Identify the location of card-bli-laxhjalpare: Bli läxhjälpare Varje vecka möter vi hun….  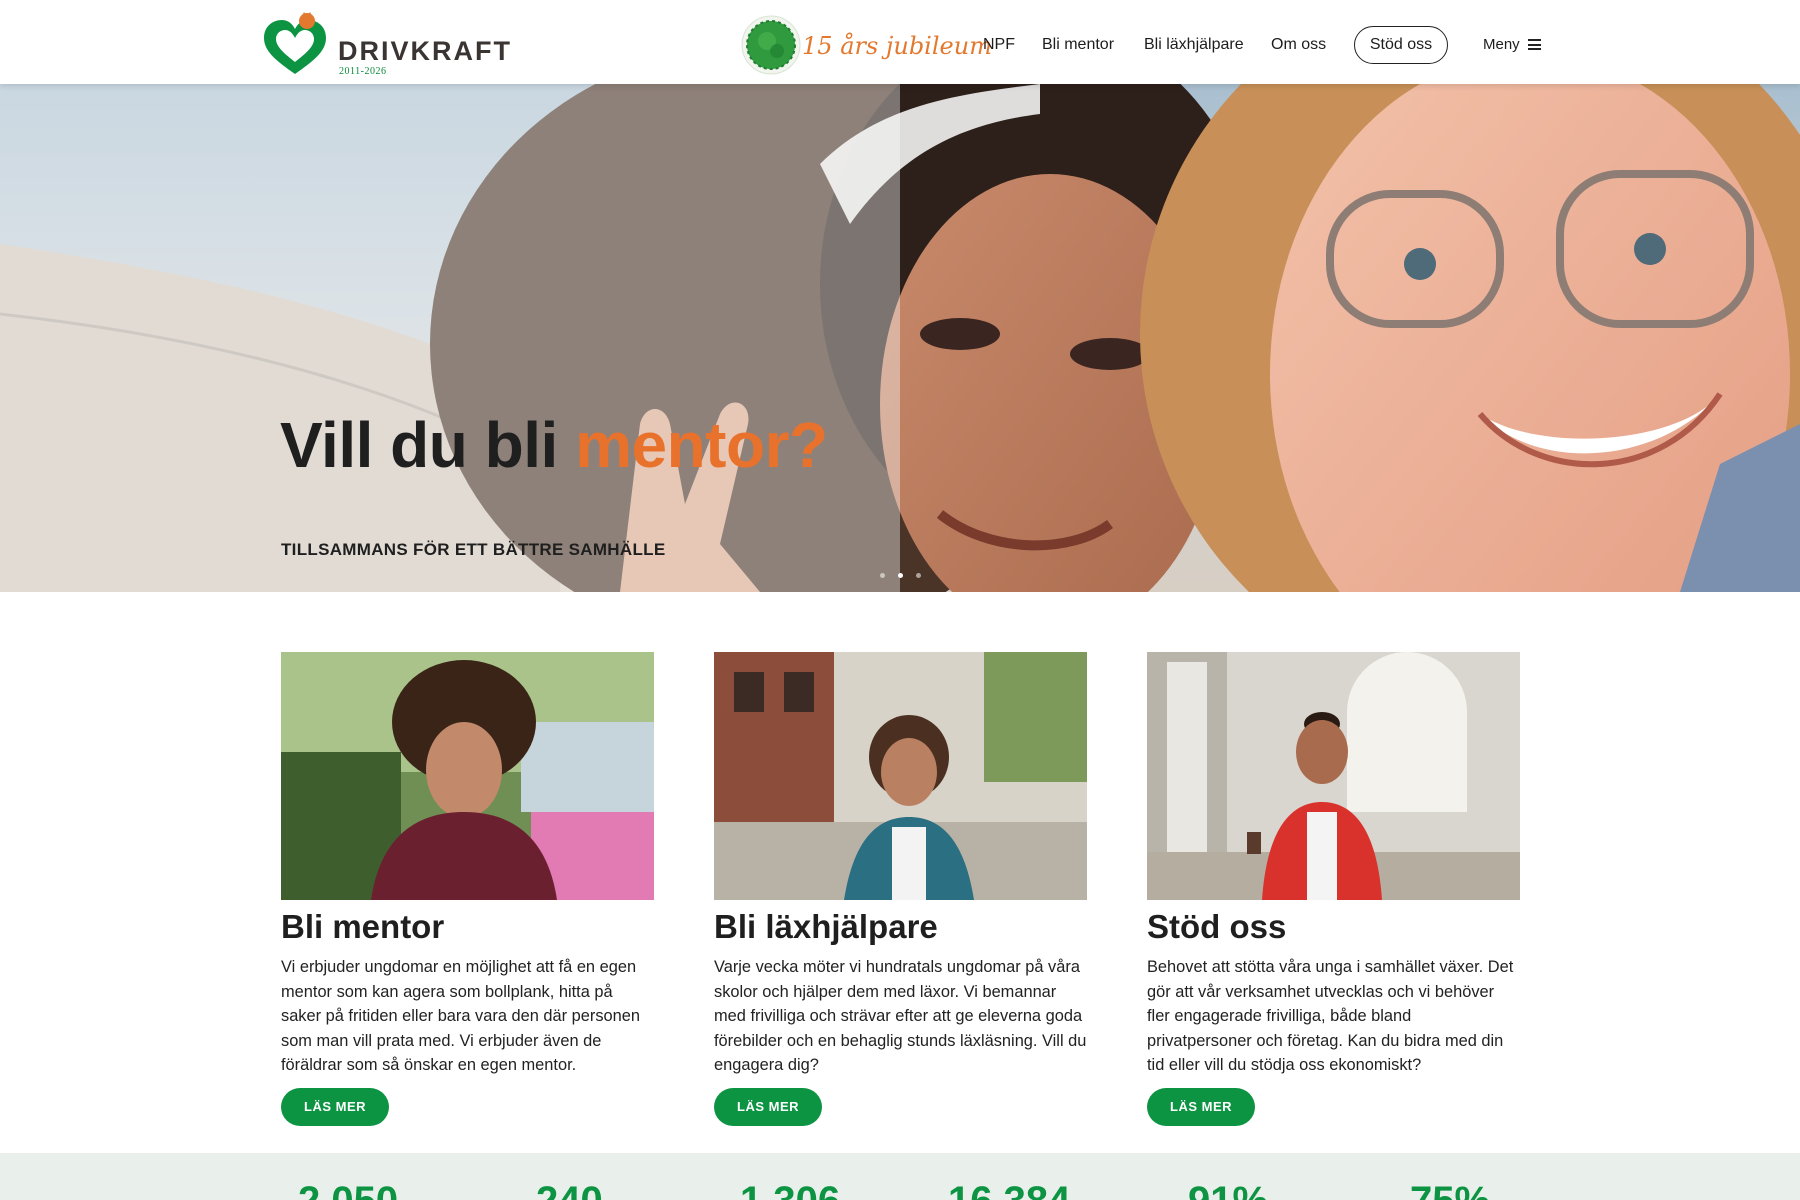
(900, 889).